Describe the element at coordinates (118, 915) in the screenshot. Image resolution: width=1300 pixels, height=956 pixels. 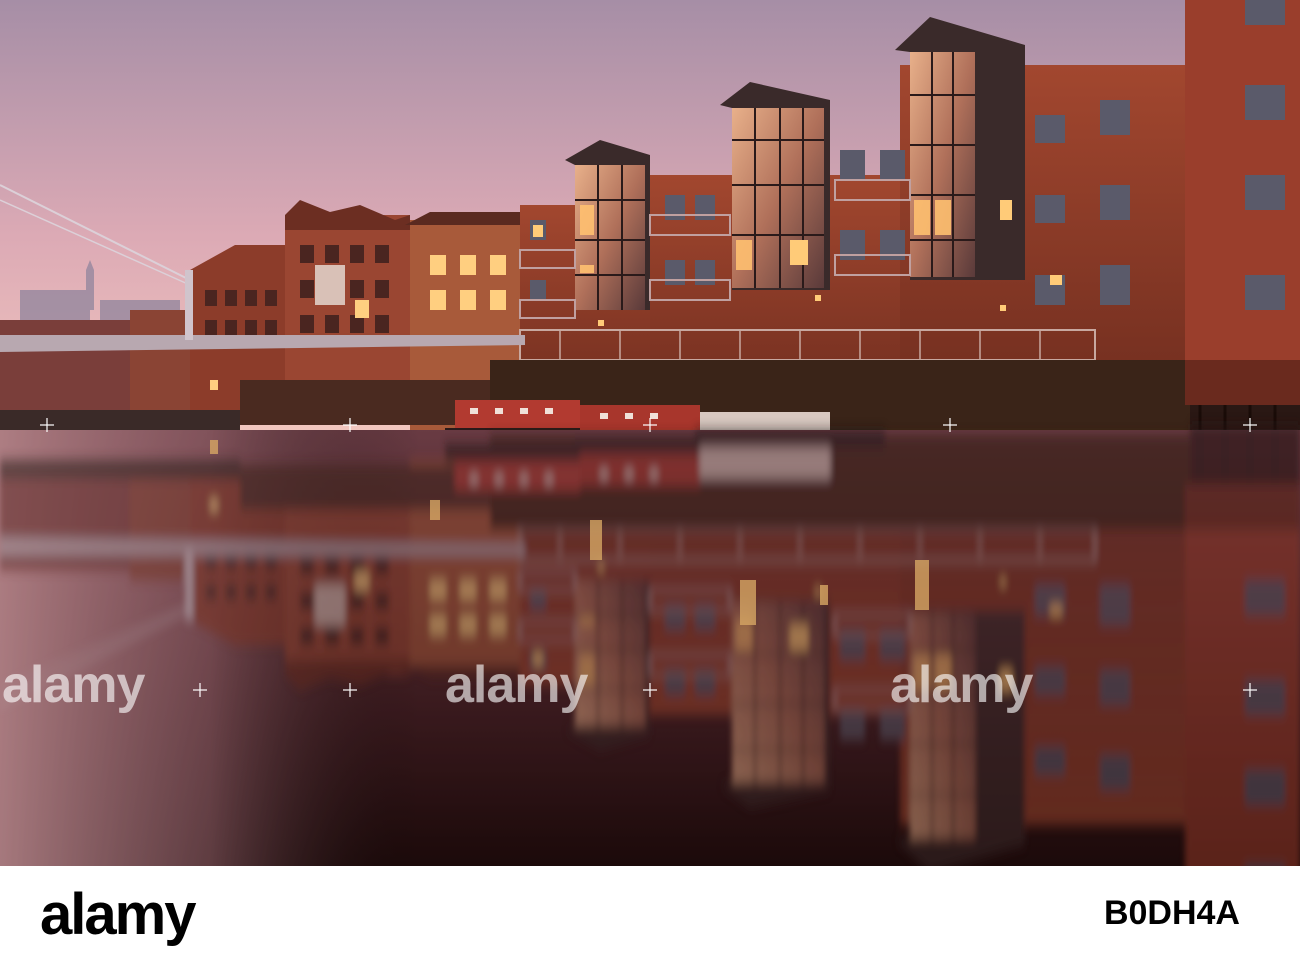
I see `alamy-logo: alamy` at that location.